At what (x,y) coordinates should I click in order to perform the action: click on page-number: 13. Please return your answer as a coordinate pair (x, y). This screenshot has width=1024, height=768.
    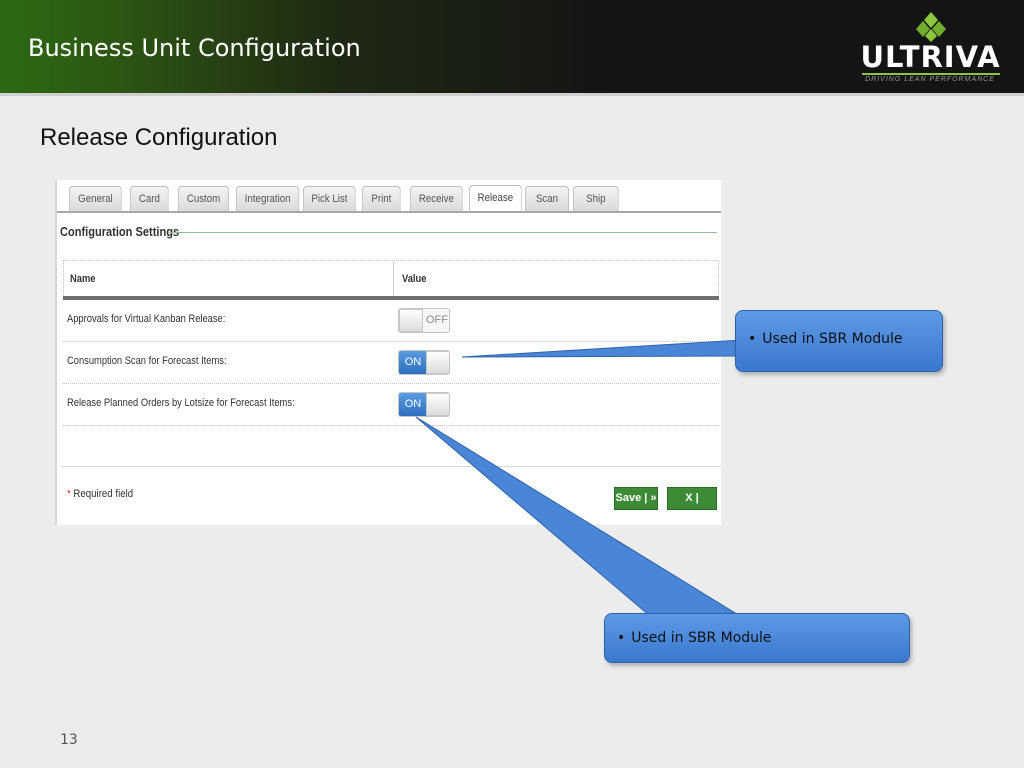
    Looking at the image, I should click on (69, 740).